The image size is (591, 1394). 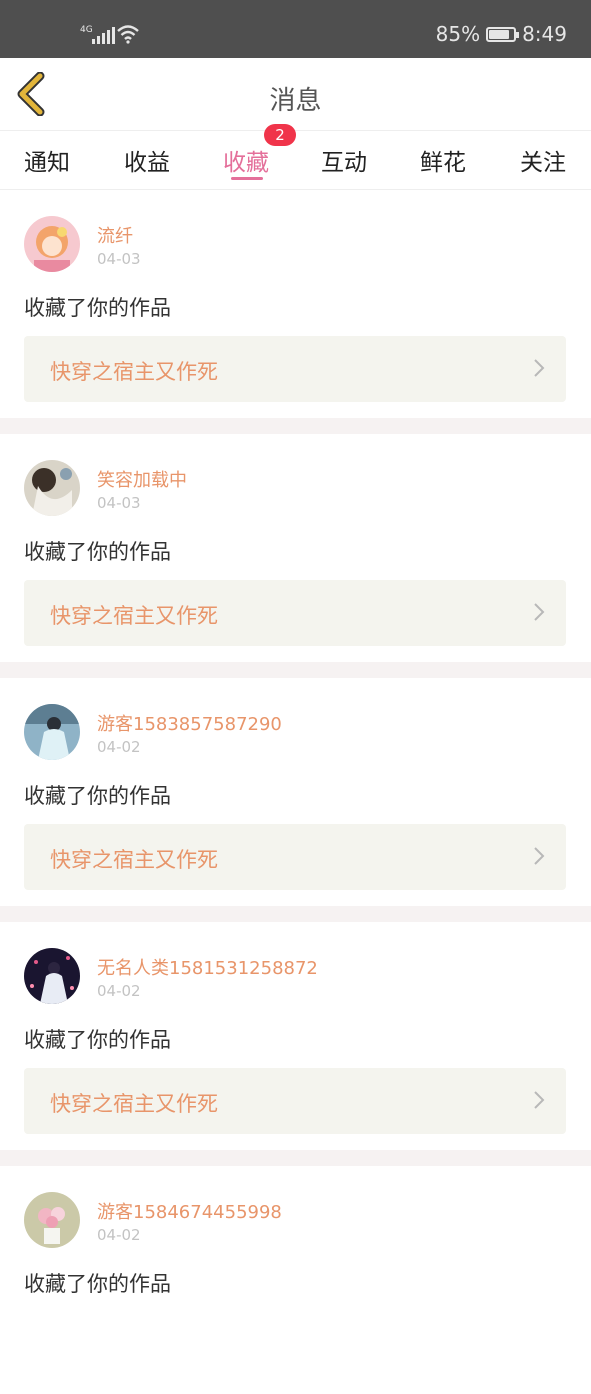 What do you see at coordinates (142, 479) in the screenshot?
I see `username: 笑容加载中` at bounding box center [142, 479].